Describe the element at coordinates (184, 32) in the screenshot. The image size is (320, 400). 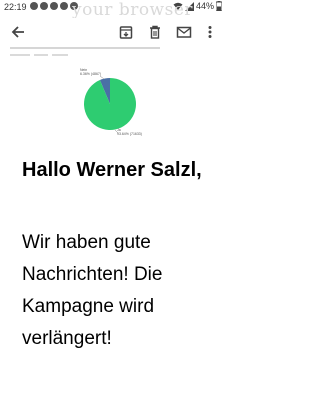
I see `mail-icon` at that location.